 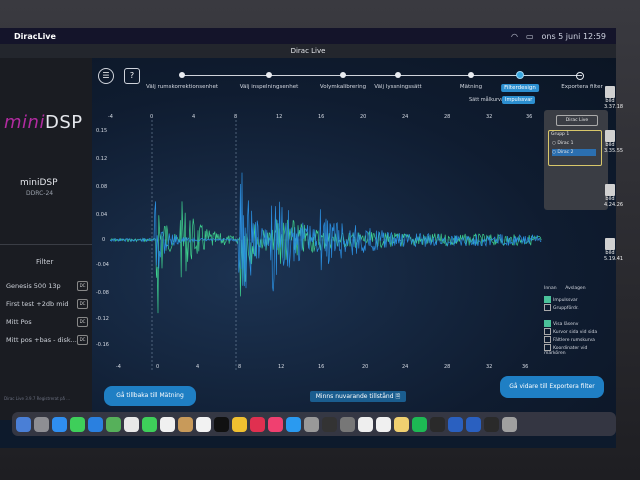 What do you see at coordinates (185, 424) in the screenshot?
I see `contacts-icon` at bounding box center [185, 424].